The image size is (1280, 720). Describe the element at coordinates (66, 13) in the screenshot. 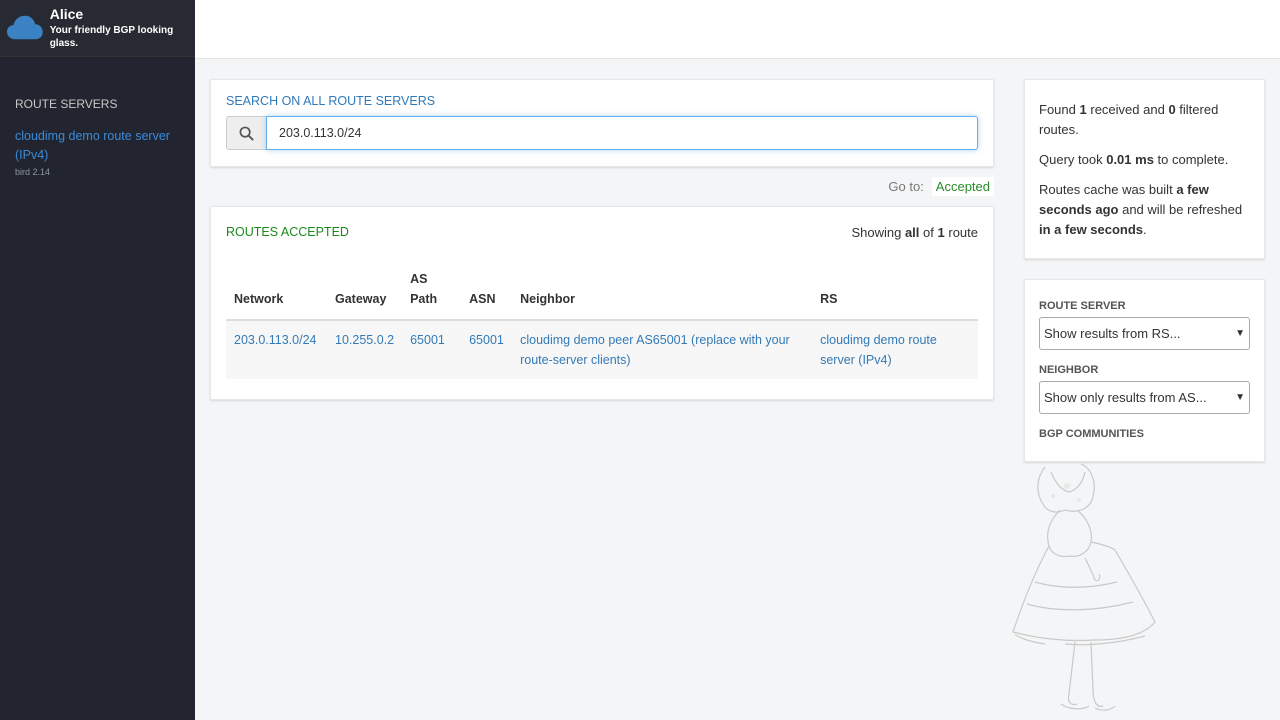

I see `app-title: Alice` at that location.